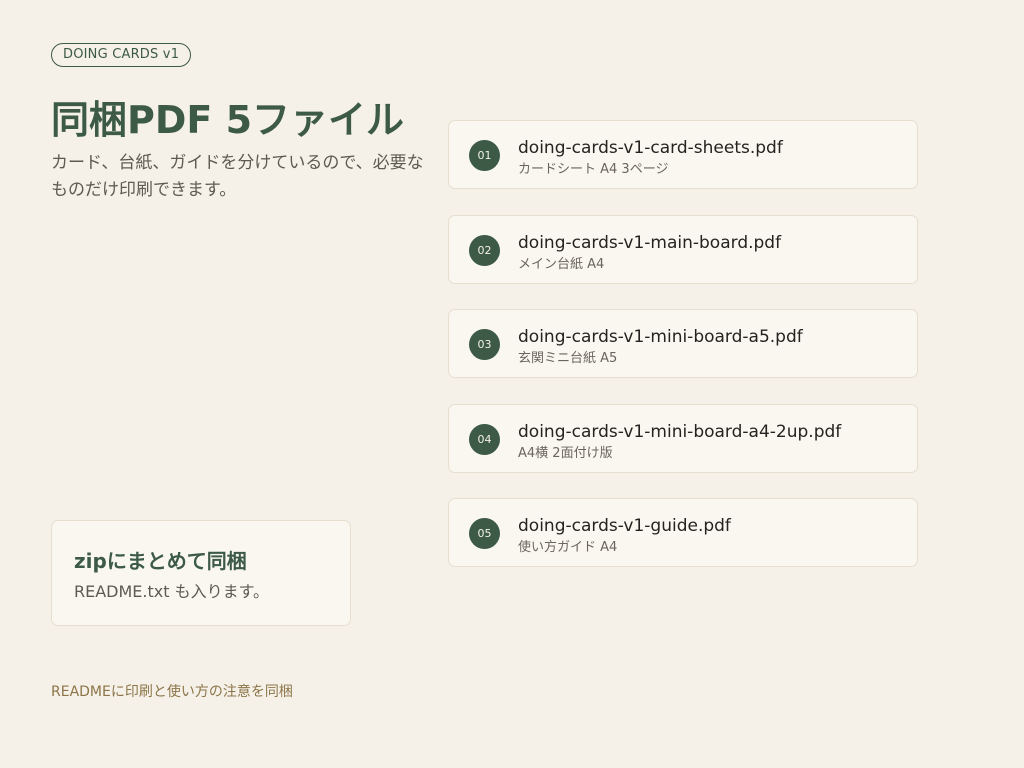  What do you see at coordinates (172, 692) in the screenshot?
I see `footer-note: READMEに印刷と使い方の注意を同梱` at bounding box center [172, 692].